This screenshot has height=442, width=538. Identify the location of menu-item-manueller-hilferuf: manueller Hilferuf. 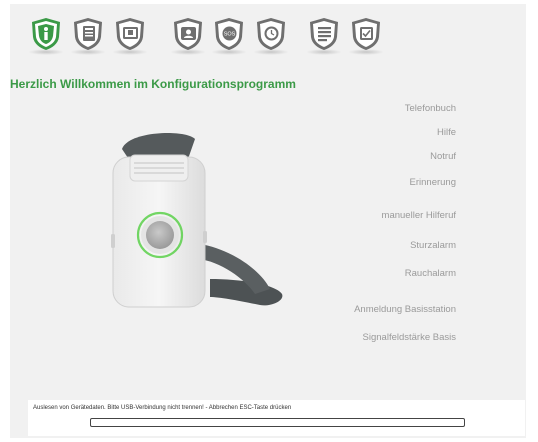
(419, 215).